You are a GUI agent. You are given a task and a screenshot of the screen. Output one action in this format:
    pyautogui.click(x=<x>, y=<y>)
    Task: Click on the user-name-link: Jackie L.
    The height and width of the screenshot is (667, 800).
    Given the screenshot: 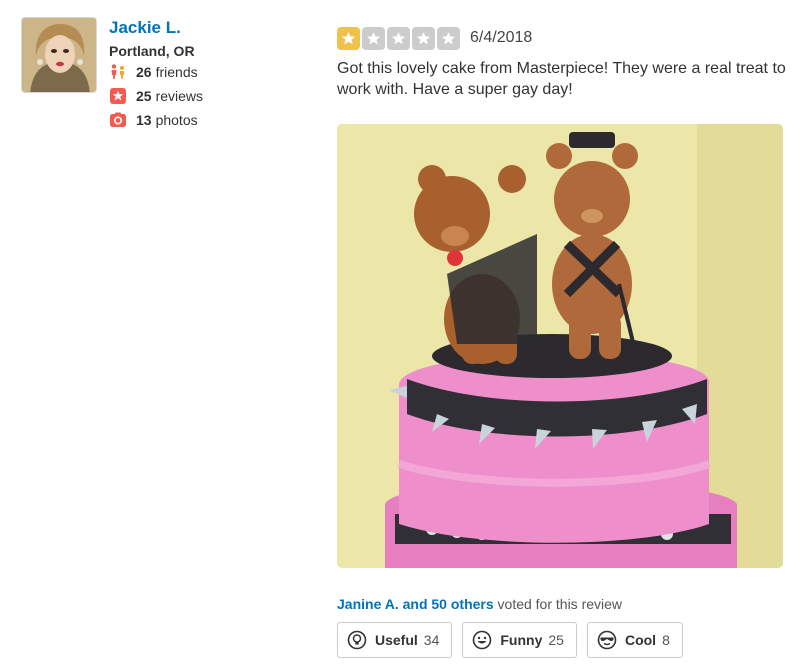 What is the action you would take?
    pyautogui.click(x=209, y=28)
    